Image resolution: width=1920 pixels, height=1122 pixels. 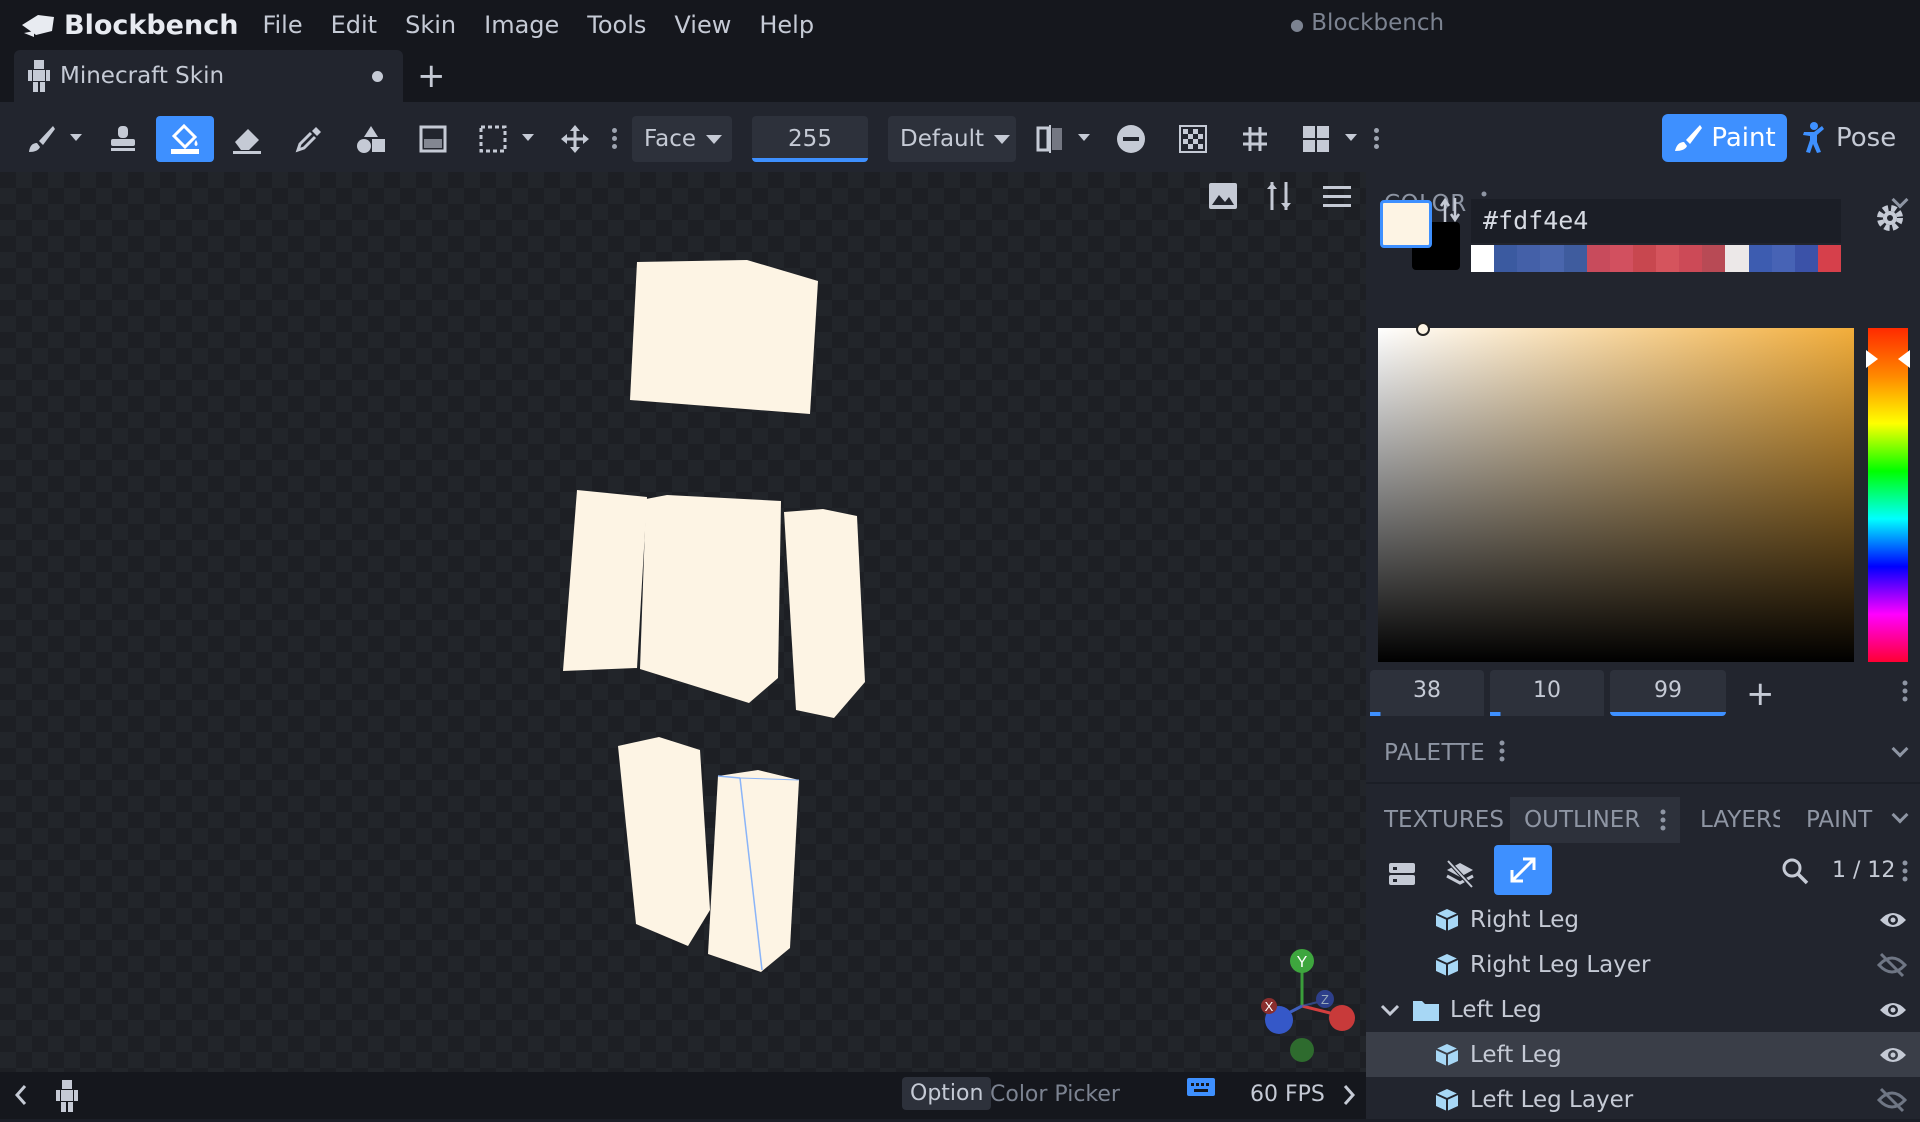 I want to click on gradient-tool, so click(x=433, y=139).